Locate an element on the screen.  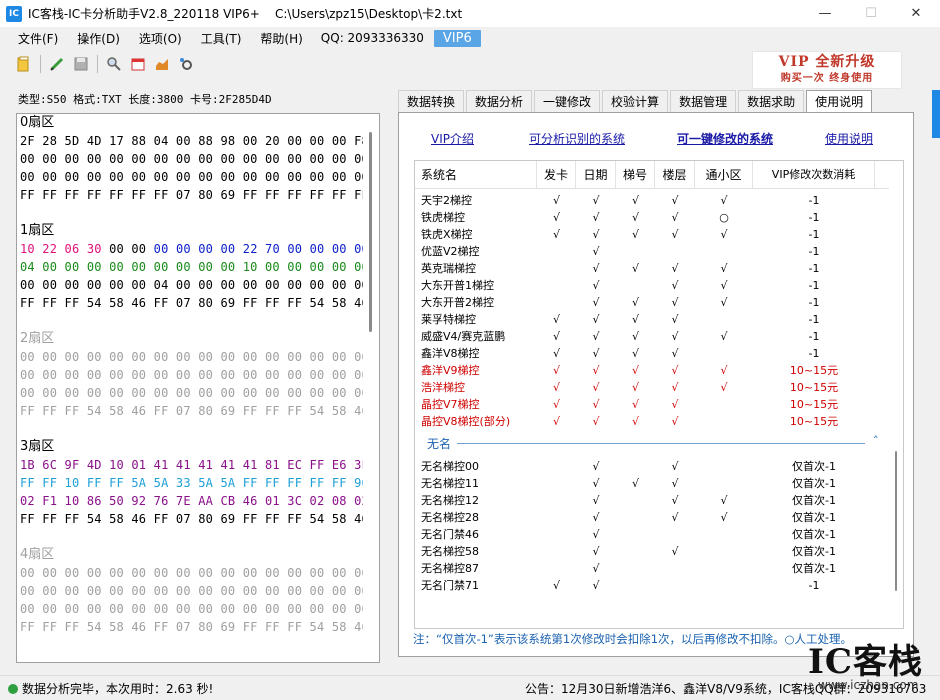
link-analyzable-systems: 可分析识别的系统 is located at coordinates (577, 138).